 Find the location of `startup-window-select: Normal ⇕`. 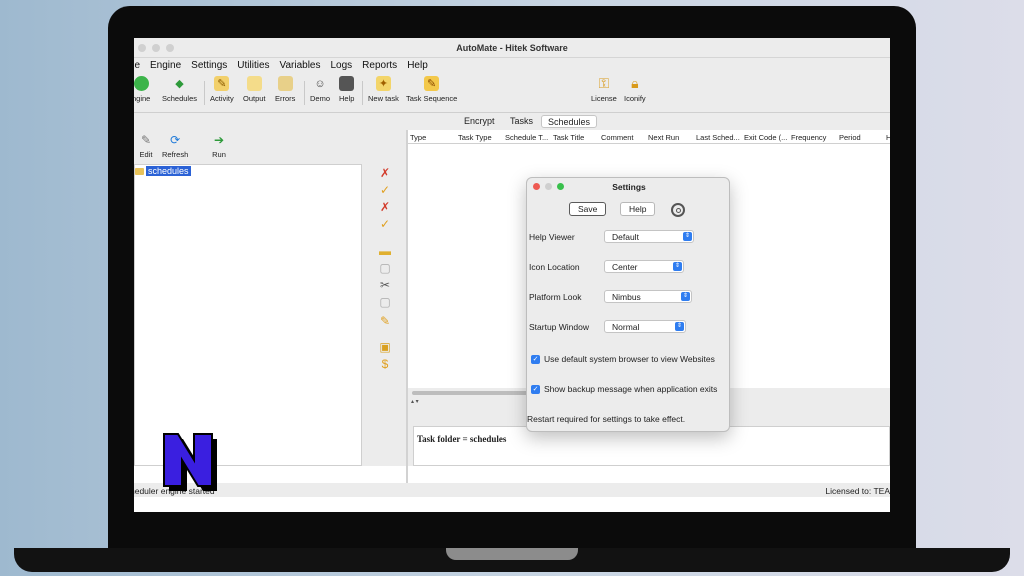

startup-window-select: Normal ⇕ is located at coordinates (645, 326).